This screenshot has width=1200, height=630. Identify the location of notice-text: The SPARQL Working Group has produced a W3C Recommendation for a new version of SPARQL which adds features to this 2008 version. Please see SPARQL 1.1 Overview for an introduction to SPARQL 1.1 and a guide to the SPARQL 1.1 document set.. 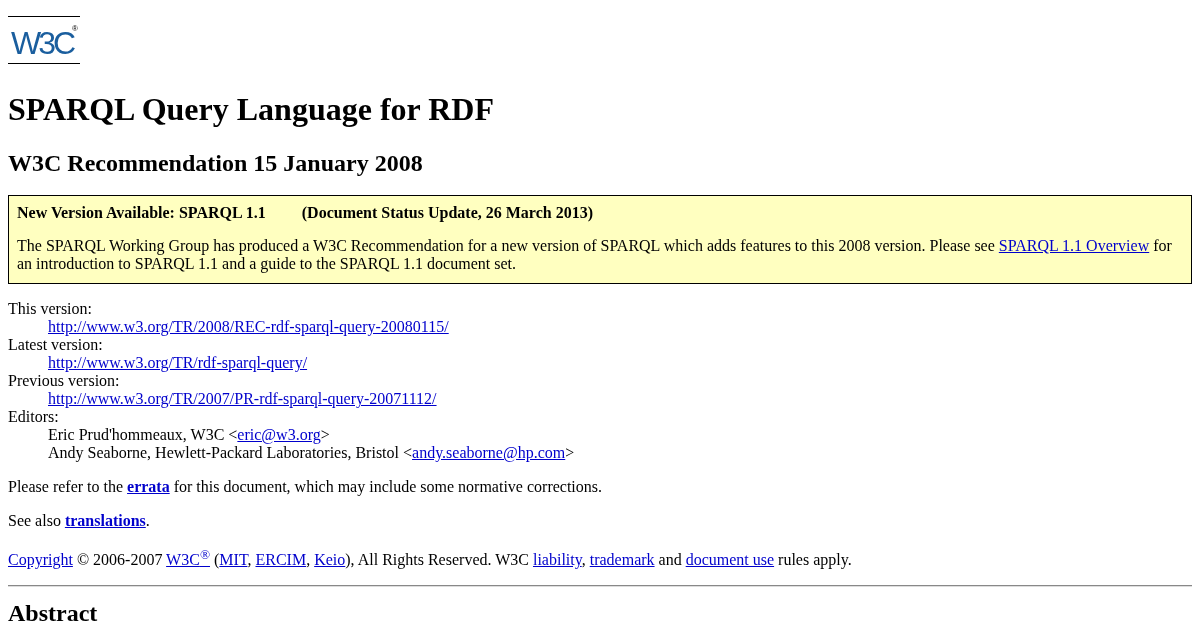
(595, 255).